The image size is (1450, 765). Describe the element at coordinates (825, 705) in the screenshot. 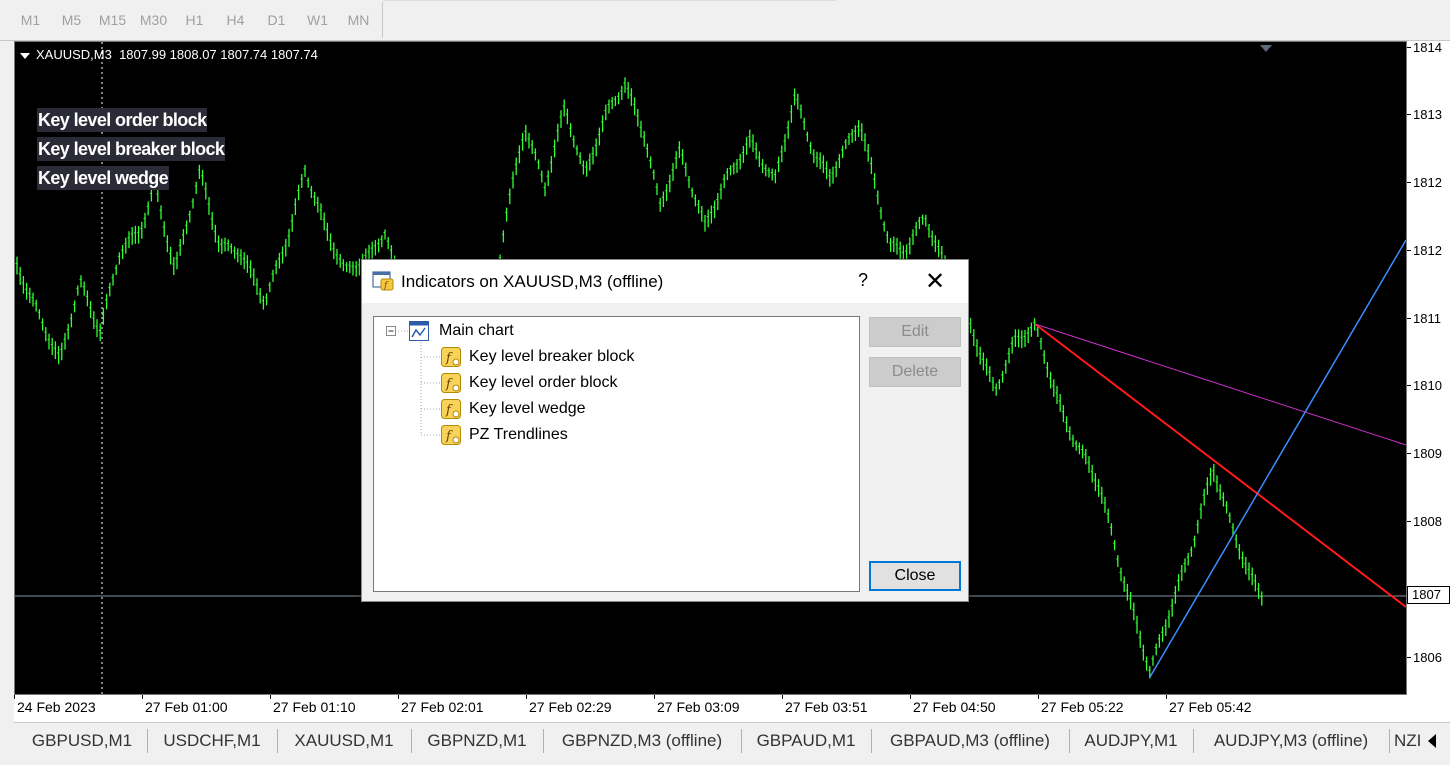

I see `time-tick: 27 Feb 03:51` at that location.